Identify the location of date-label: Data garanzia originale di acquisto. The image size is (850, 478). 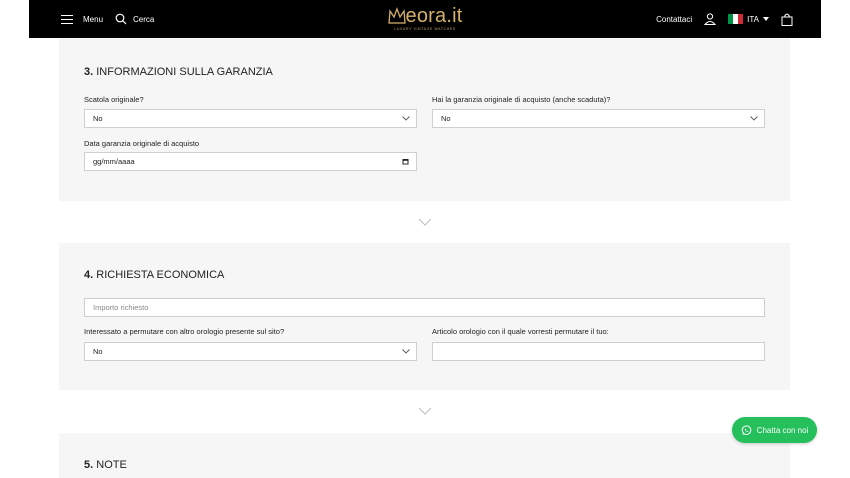
(142, 143).